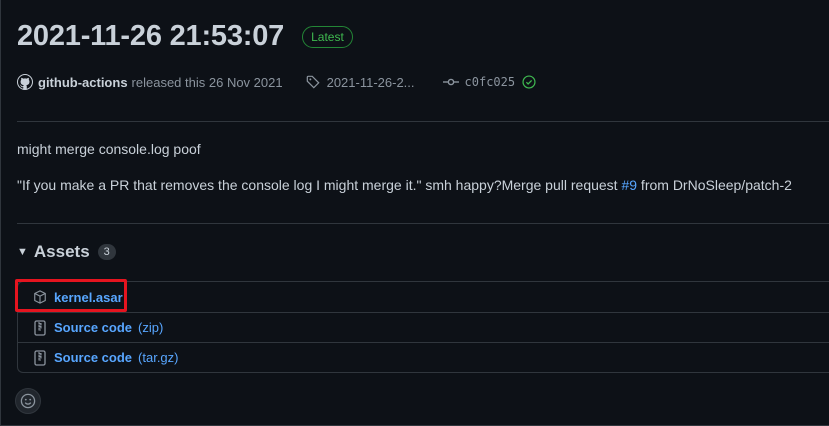  Describe the element at coordinates (529, 82) in the screenshot. I see `verified-check-icon` at that location.